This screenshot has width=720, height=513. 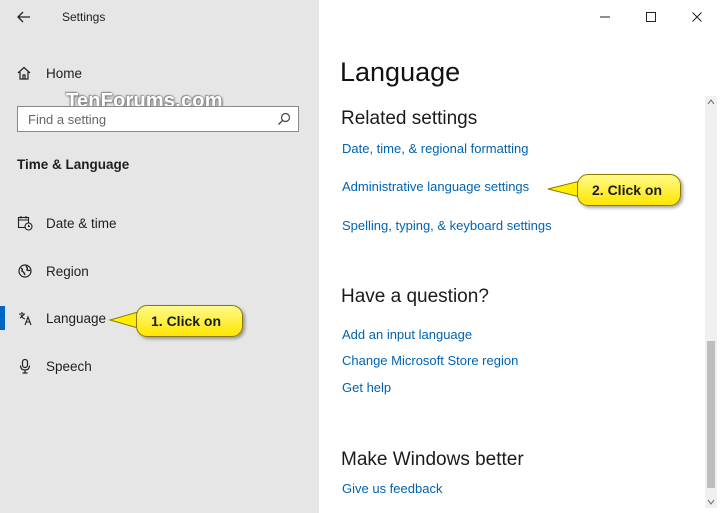 I want to click on search-input, so click(x=148, y=119).